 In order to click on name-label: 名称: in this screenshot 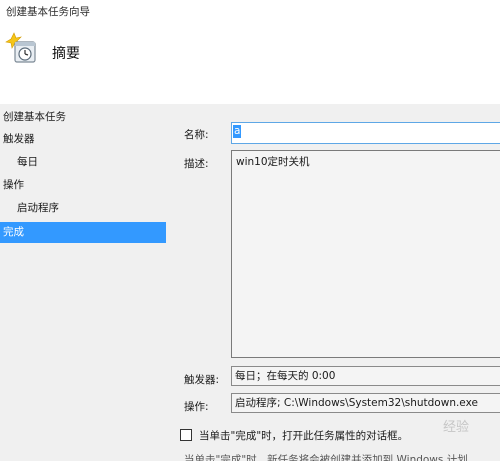, I will do `click(196, 135)`.